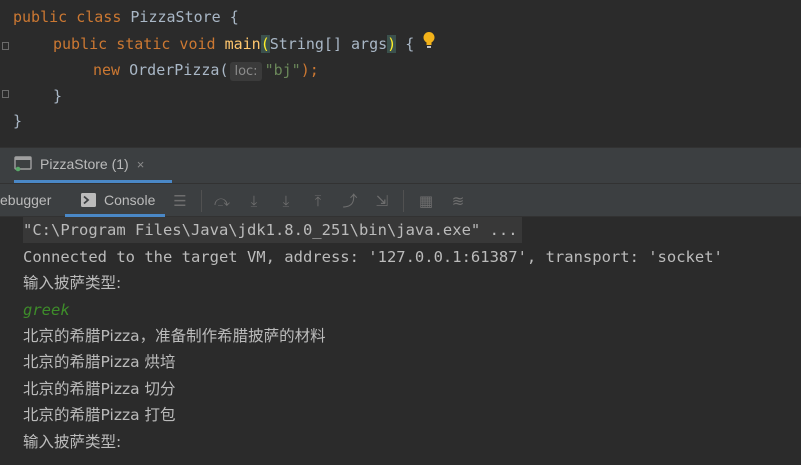 Image resolution: width=801 pixels, height=465 pixels. I want to click on console-icon, so click(88, 200).